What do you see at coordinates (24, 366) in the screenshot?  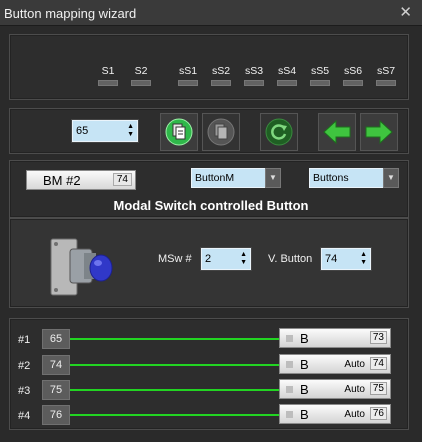 I see `row-label: #2` at bounding box center [24, 366].